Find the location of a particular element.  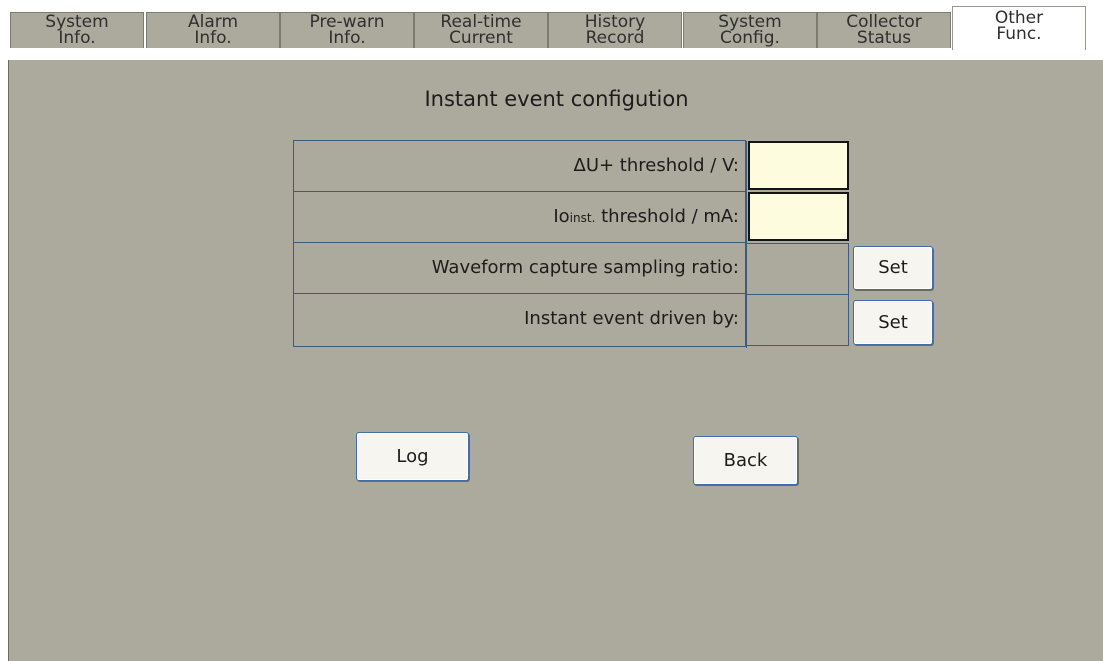

delta-u-threshold-input is located at coordinates (798, 165).